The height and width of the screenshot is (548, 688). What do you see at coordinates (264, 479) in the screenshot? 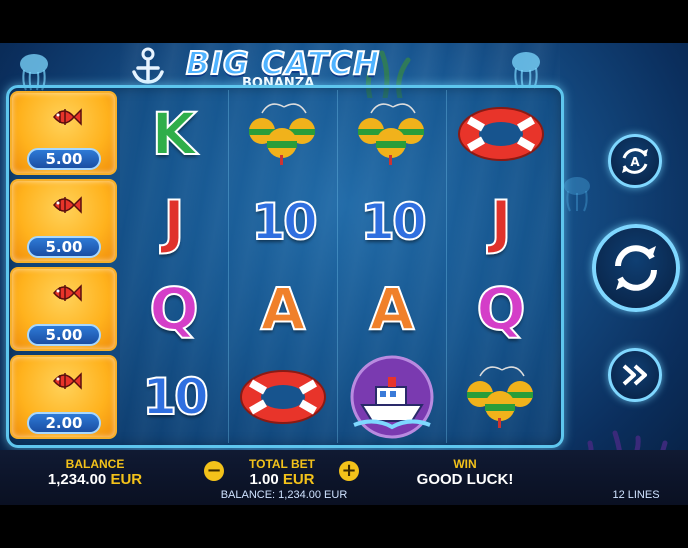
I see `total-bet-amount: 1.00` at bounding box center [264, 479].